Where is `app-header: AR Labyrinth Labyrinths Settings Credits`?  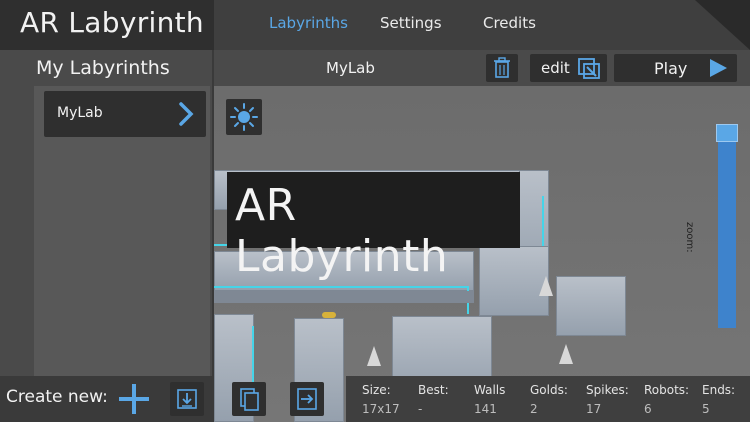
app-header: AR Labyrinth Labyrinths Settings Credits is located at coordinates (375, 25).